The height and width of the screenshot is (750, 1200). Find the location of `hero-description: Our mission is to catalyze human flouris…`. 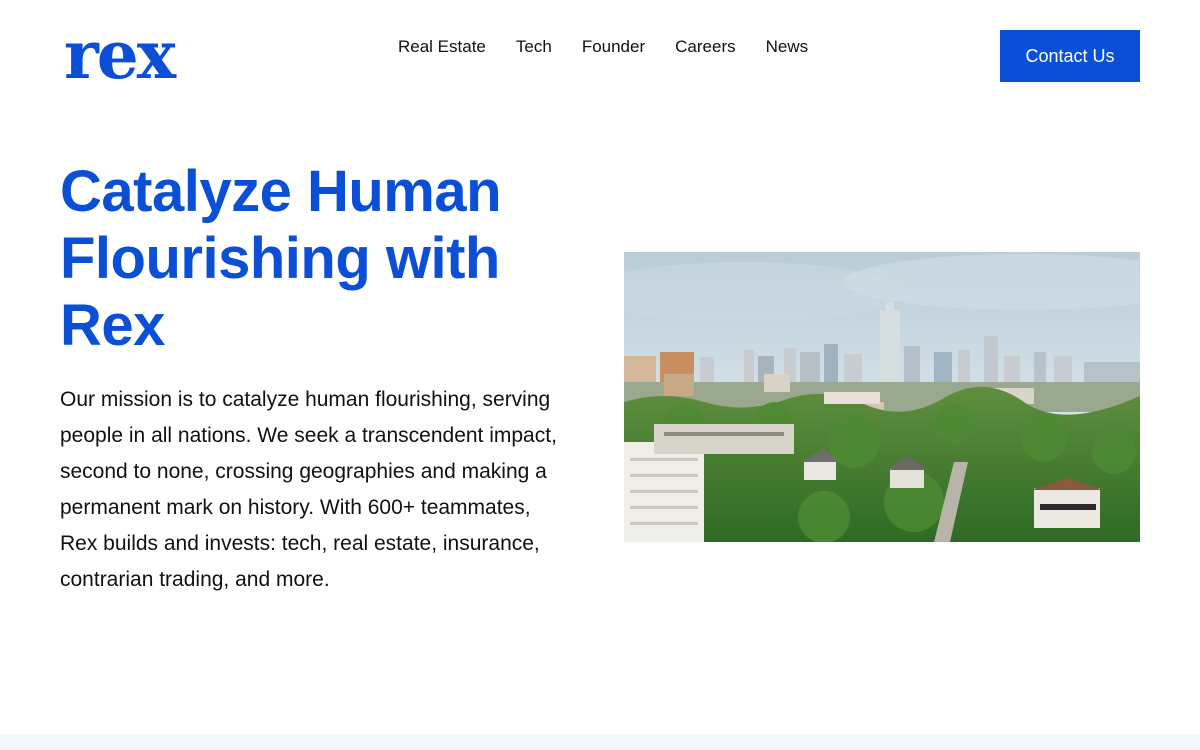

hero-description: Our mission is to catalyze human flouris… is located at coordinates (308, 489).